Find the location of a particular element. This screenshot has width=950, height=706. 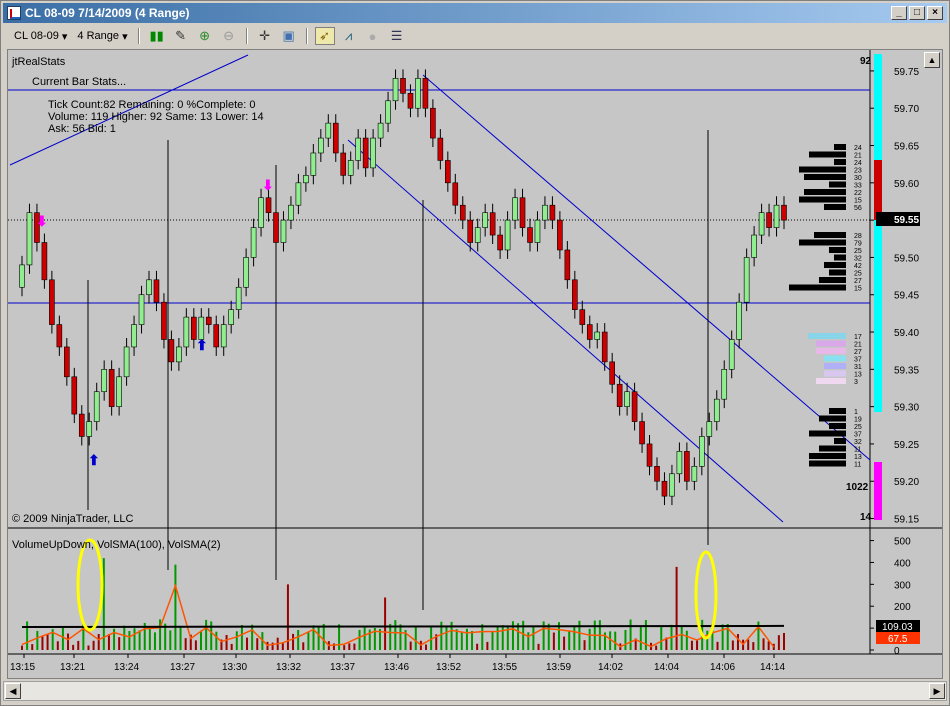

volume-profile-label: 1 is located at coordinates (856, 412).